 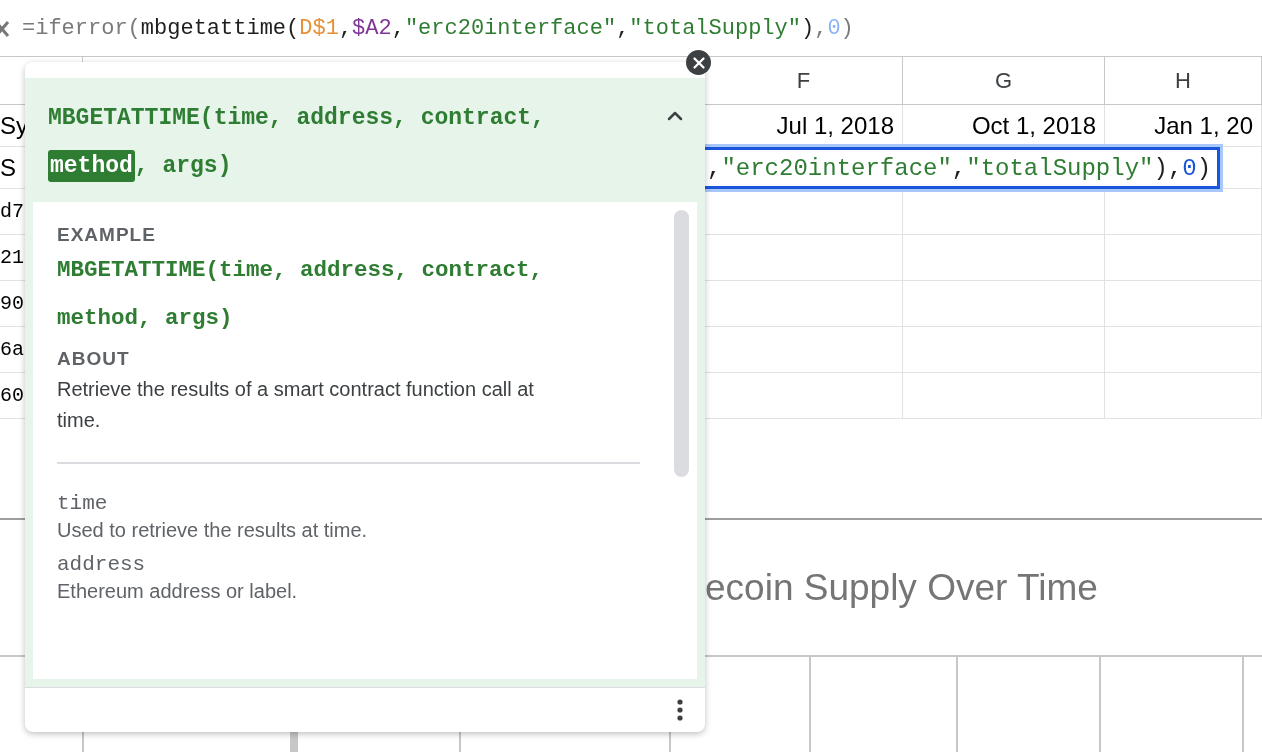 I want to click on scrollbar, so click(x=681, y=343).